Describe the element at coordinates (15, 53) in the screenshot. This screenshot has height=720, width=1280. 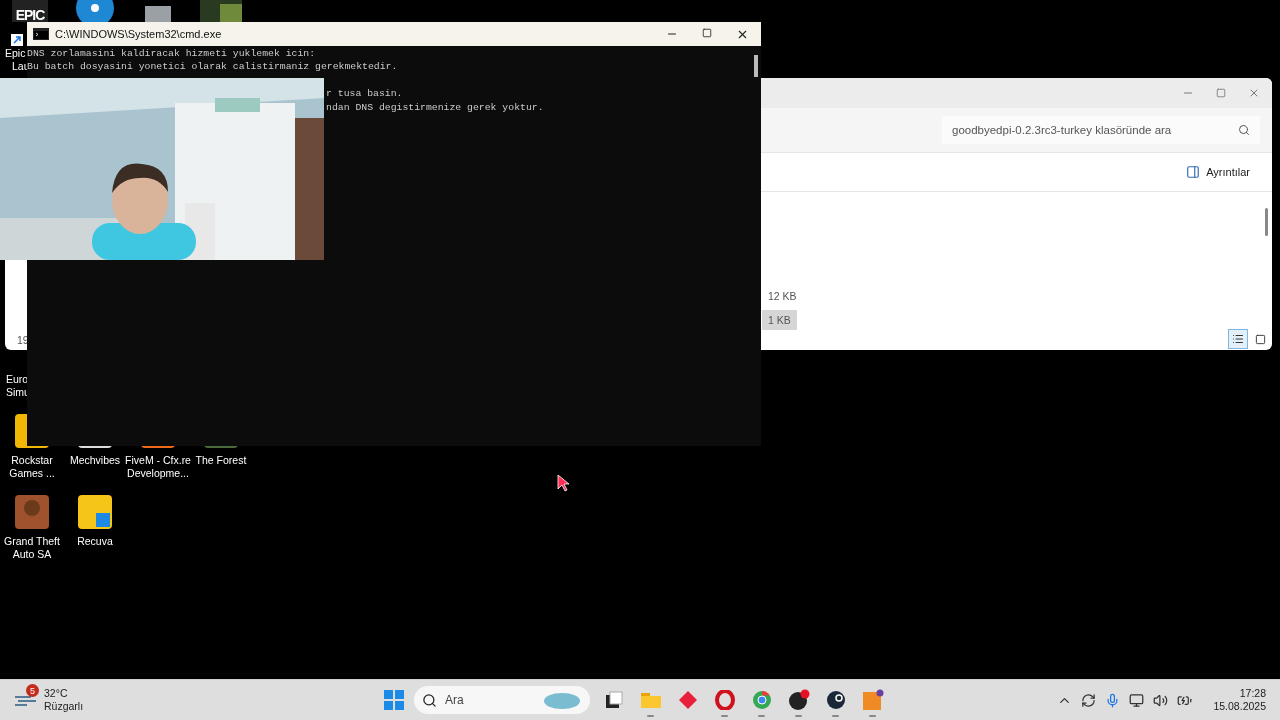
I see `icon-label: Epic` at that location.